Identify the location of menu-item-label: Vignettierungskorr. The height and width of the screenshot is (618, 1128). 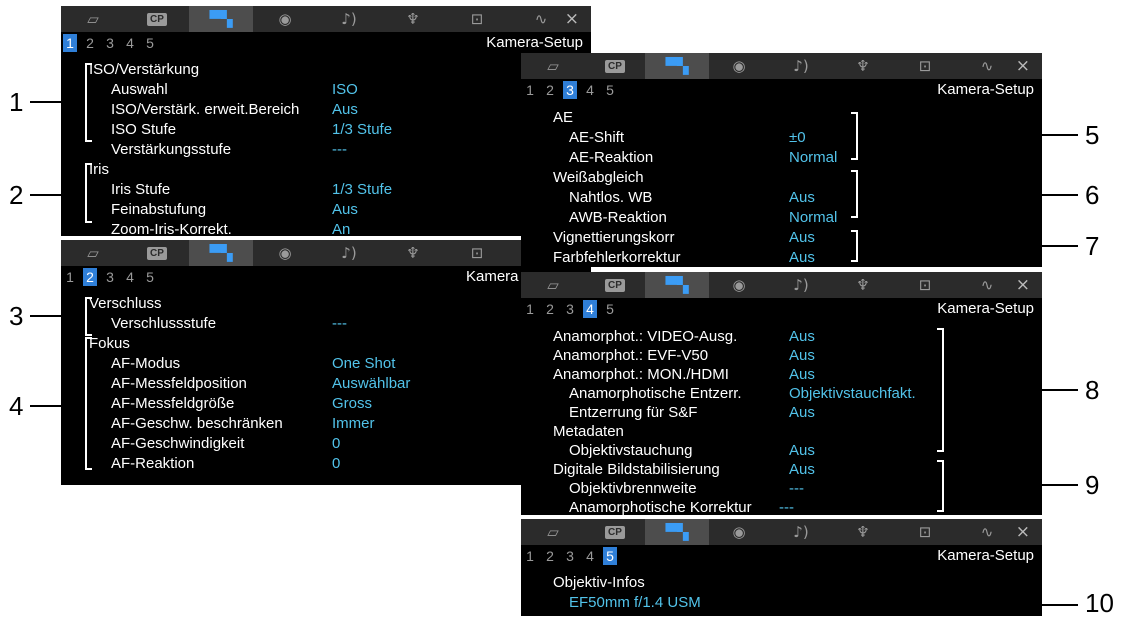
(613, 237).